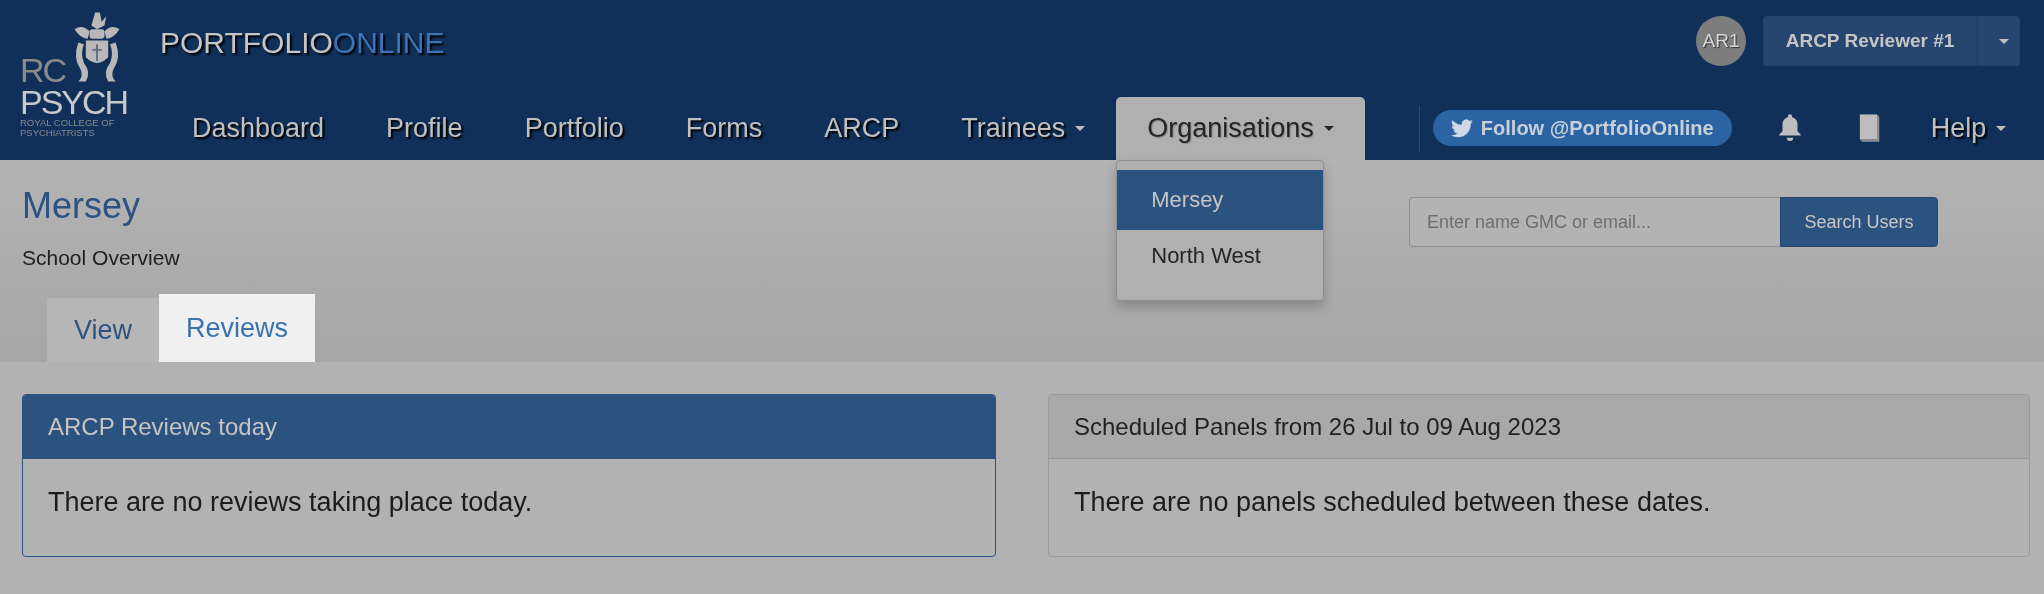 The image size is (2044, 594). I want to click on page-title: Mersey, so click(81, 206).